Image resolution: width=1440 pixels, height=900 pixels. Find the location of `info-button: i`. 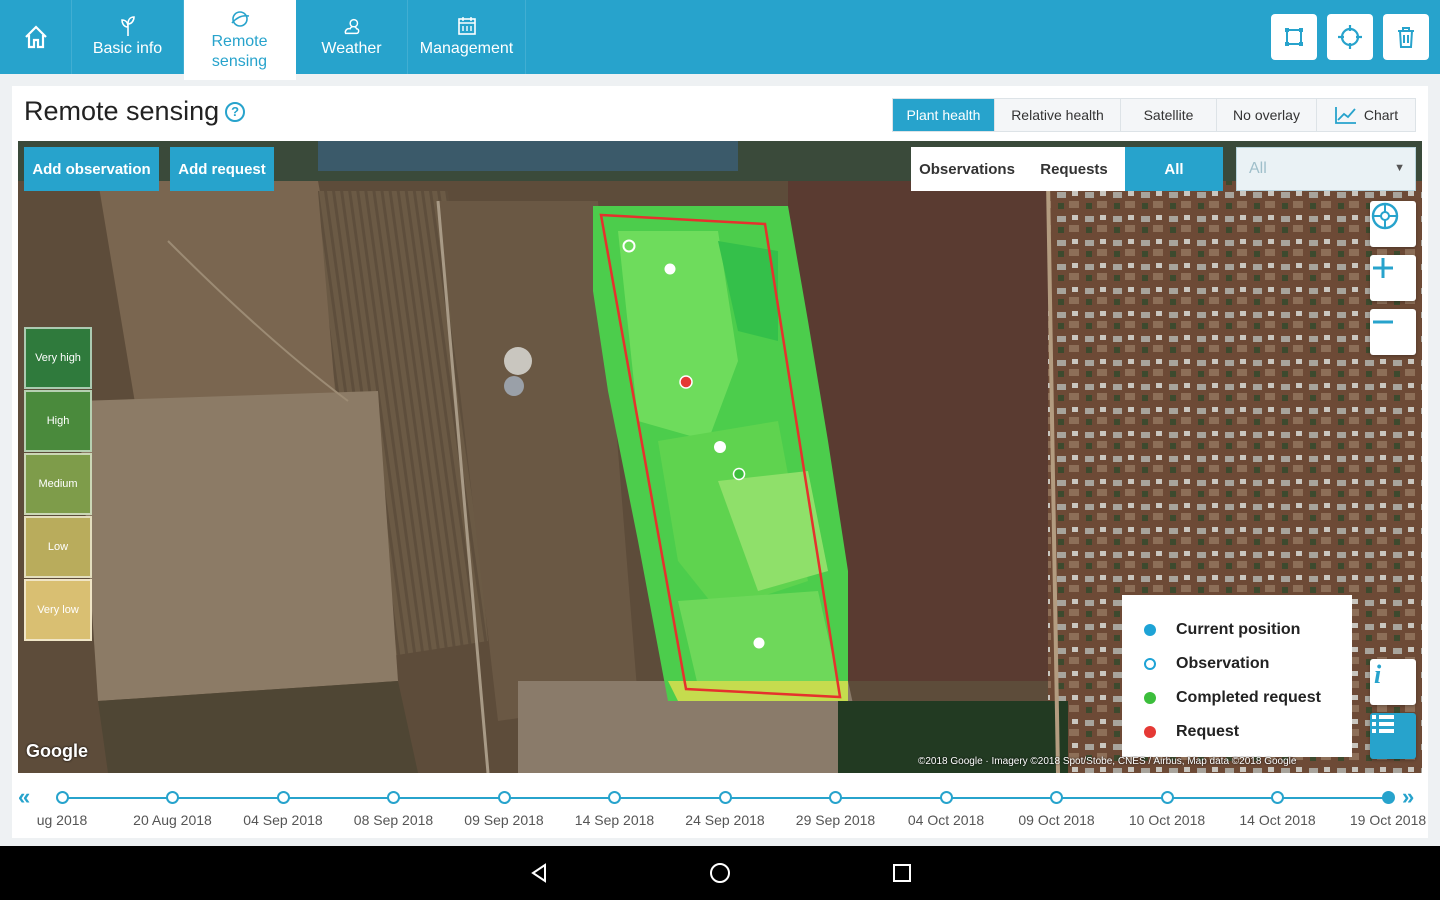

info-button: i is located at coordinates (1393, 682).